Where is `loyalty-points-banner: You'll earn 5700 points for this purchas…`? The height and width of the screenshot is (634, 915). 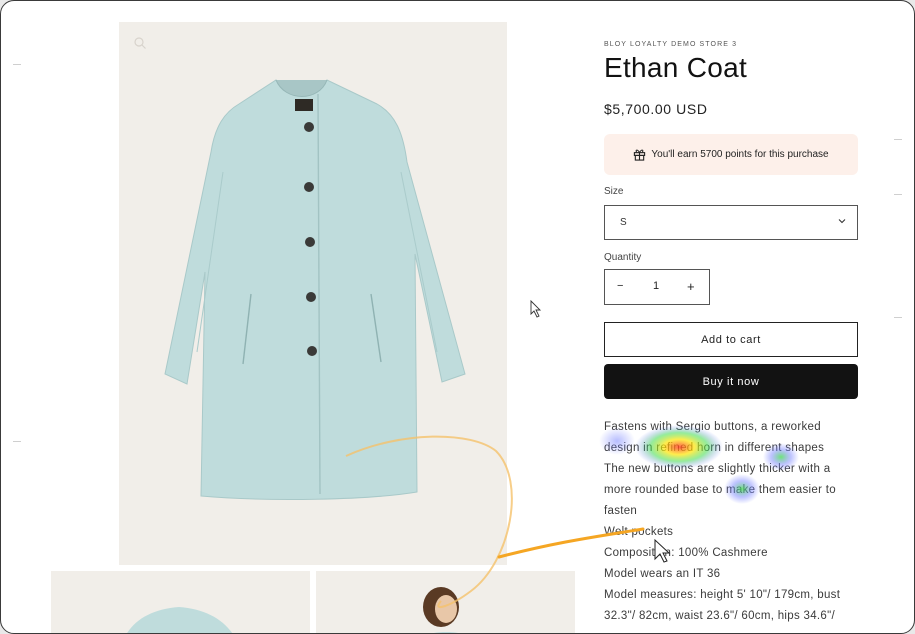 loyalty-points-banner: You'll earn 5700 points for this purchas… is located at coordinates (731, 154).